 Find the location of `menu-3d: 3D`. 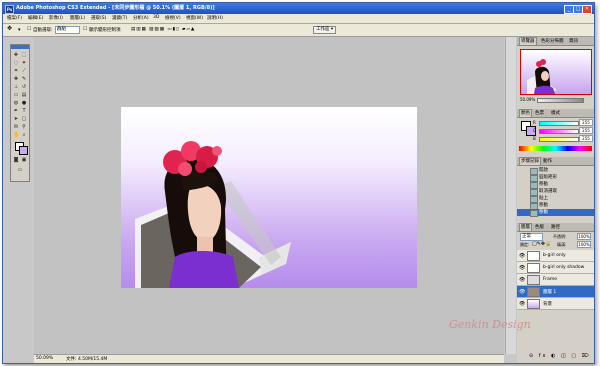

menu-3d: 3D is located at coordinates (156, 17).